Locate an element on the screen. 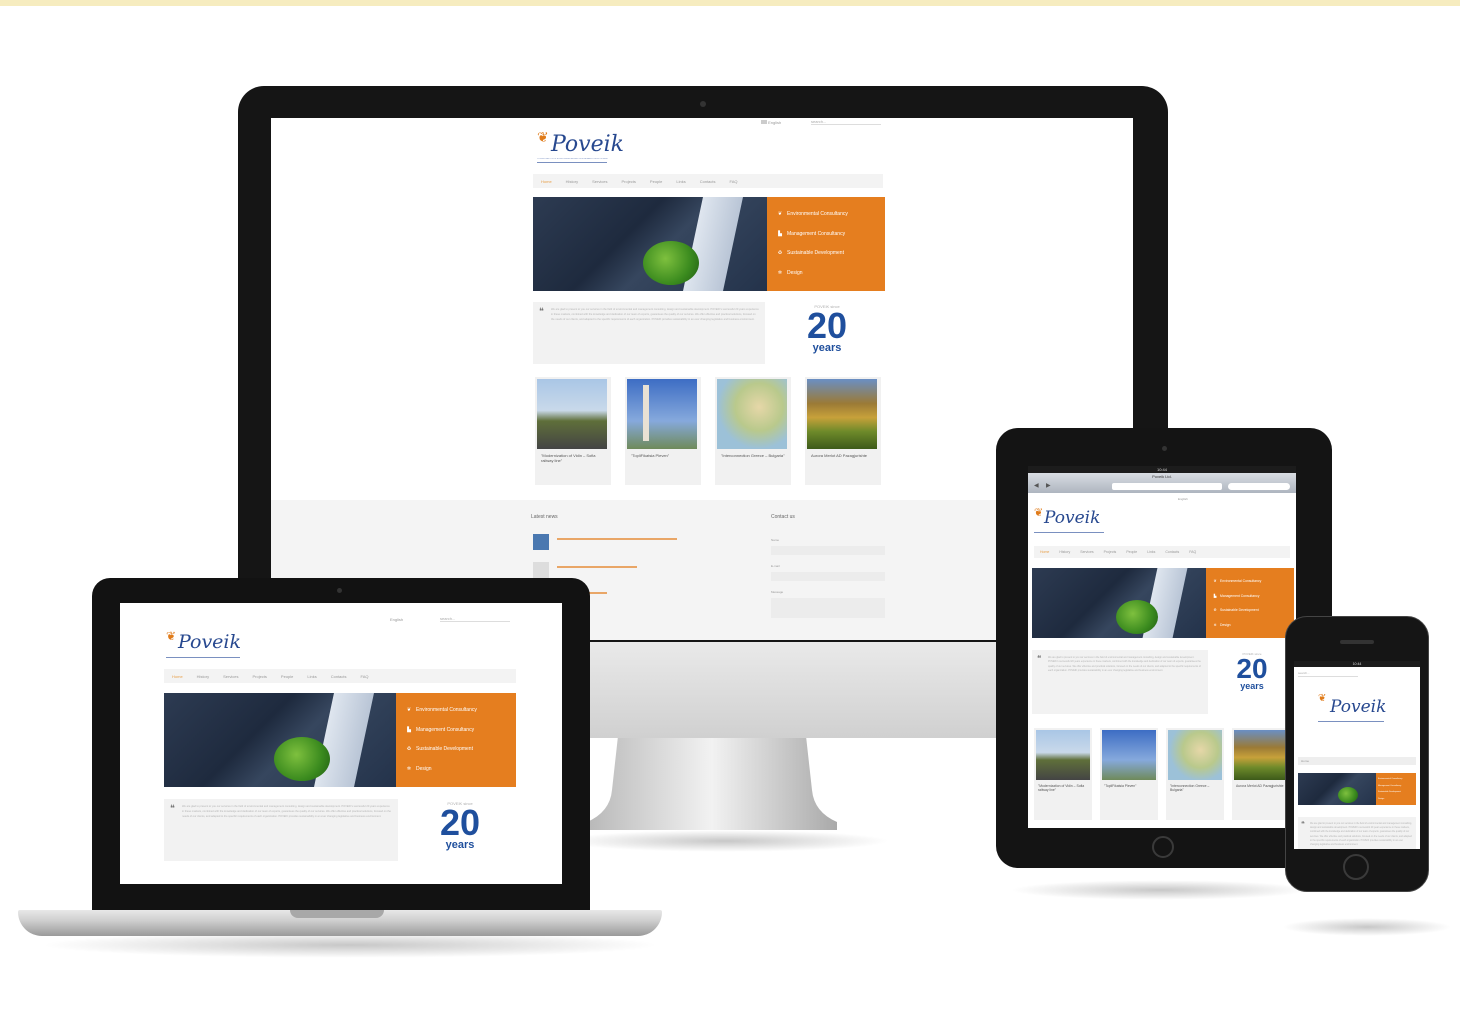 The height and width of the screenshot is (1009, 1460). menu-people: People is located at coordinates (656, 181).